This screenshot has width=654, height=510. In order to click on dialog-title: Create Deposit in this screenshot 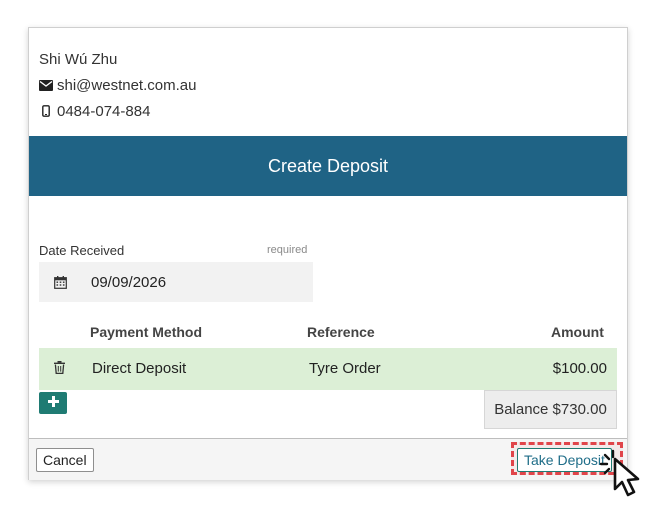, I will do `click(328, 165)`.